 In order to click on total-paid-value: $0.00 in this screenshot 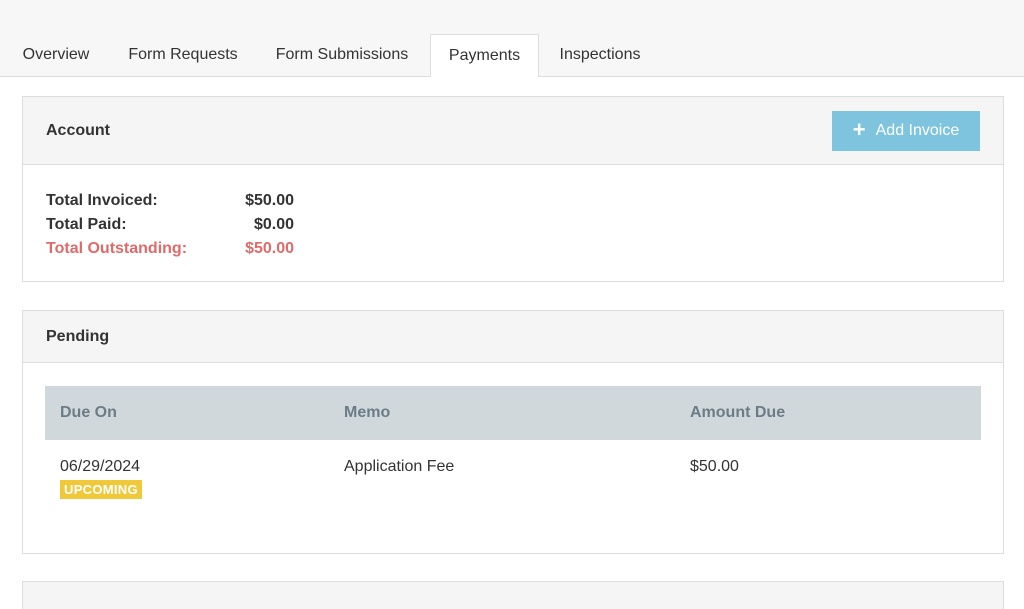, I will do `click(273, 224)`.